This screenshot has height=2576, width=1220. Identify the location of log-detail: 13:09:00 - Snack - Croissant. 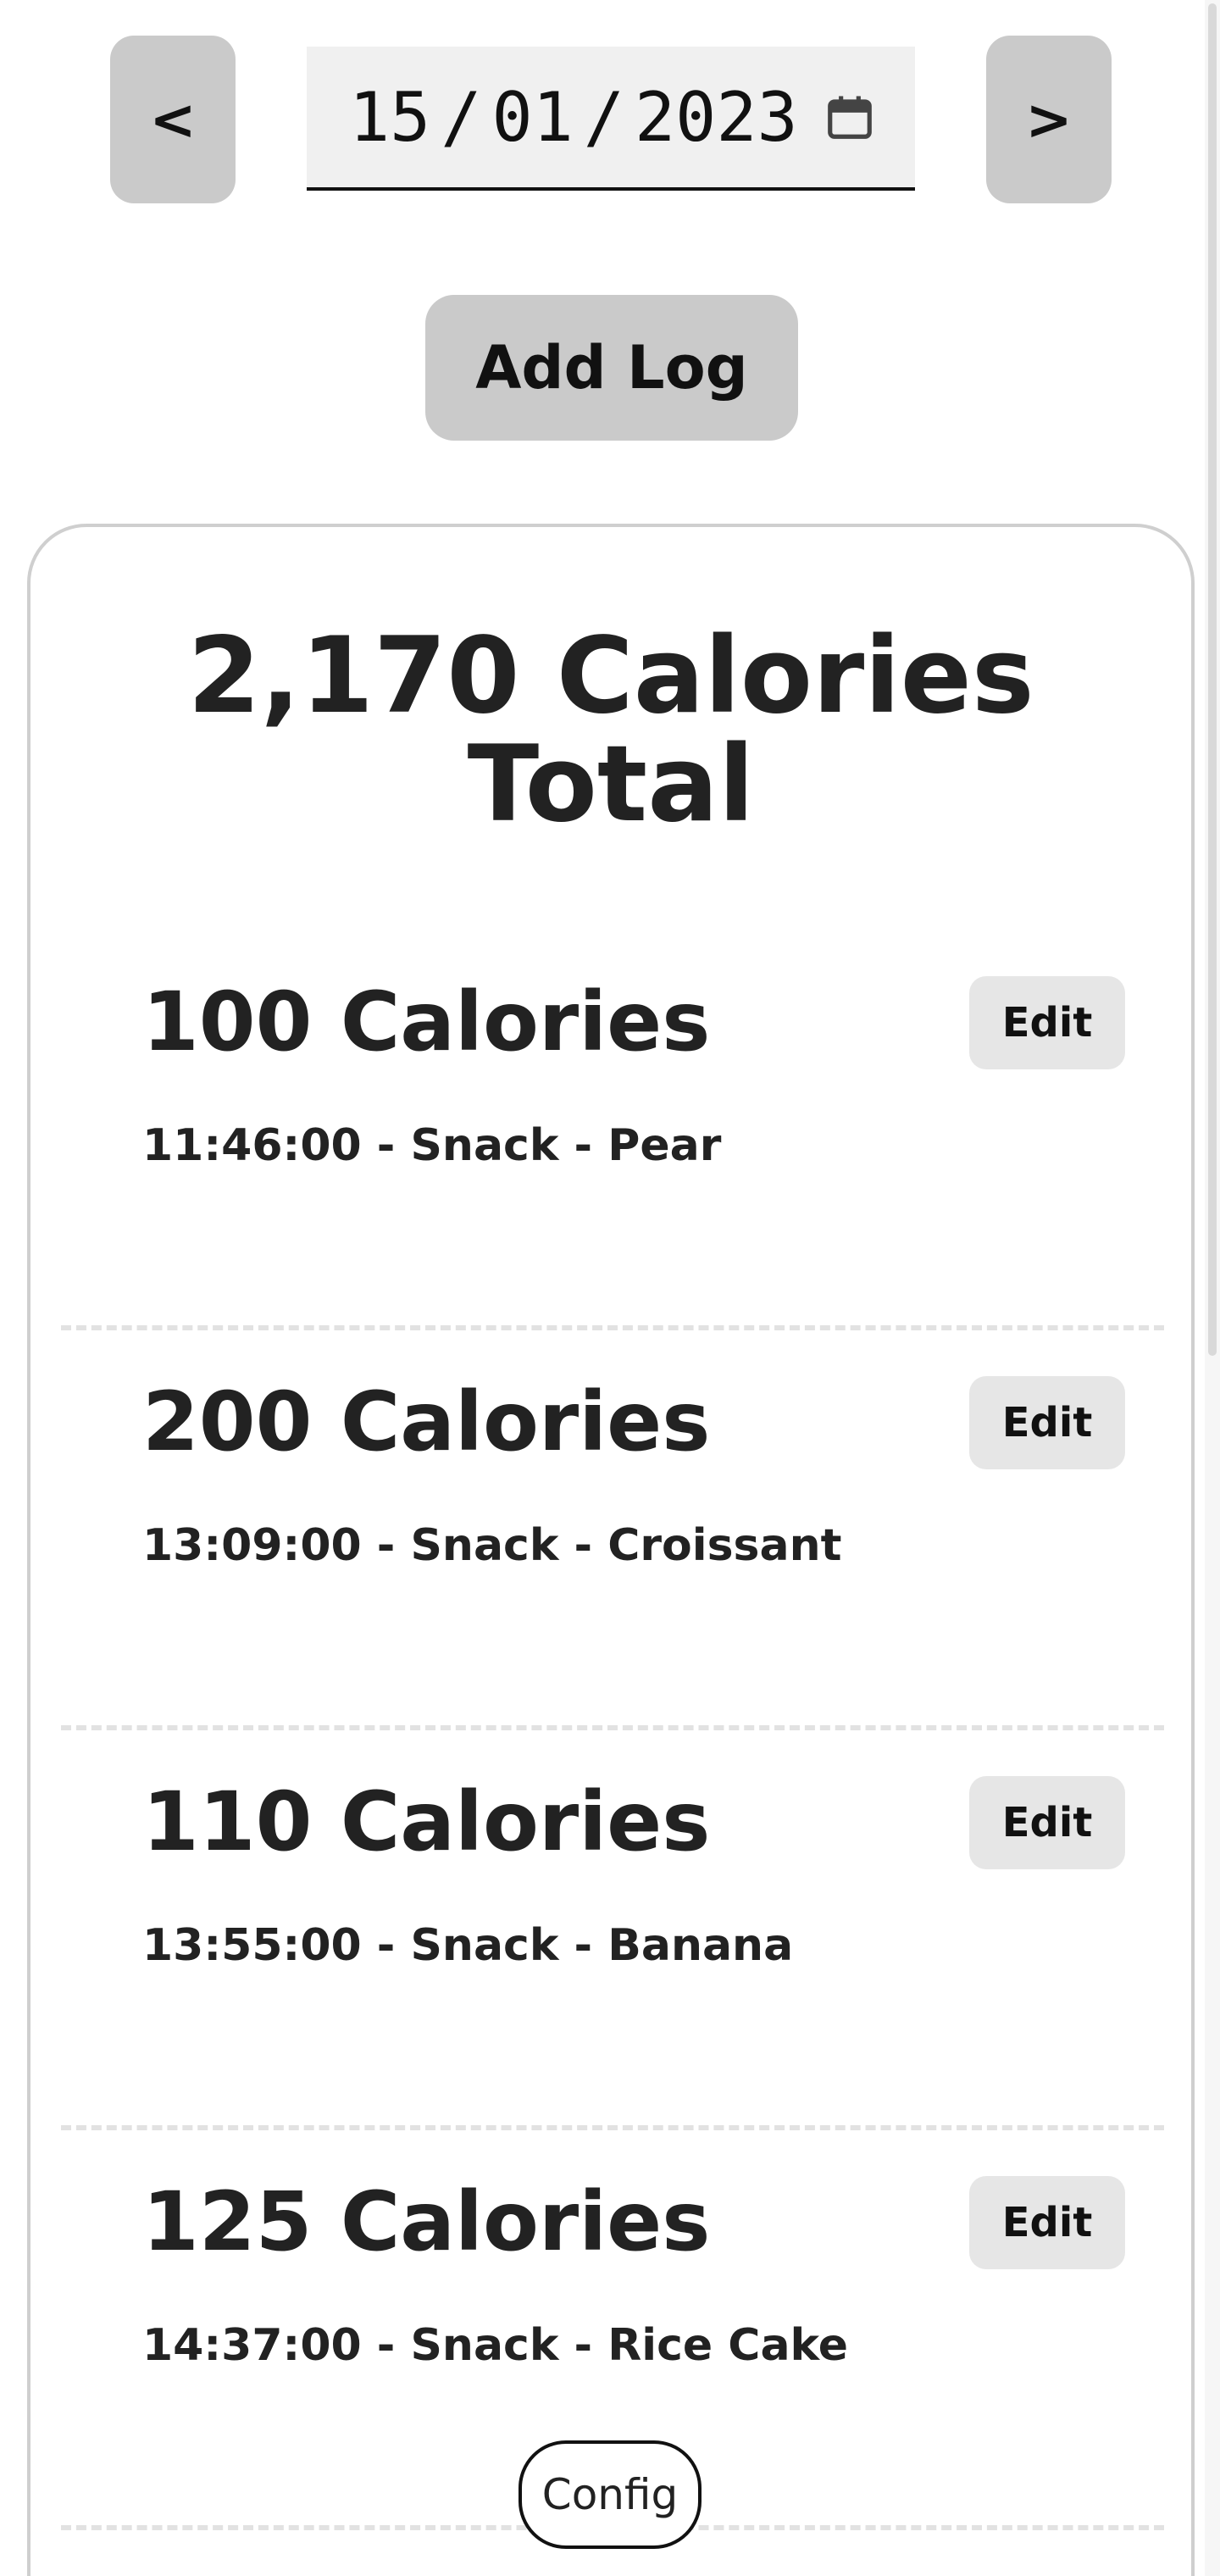
(492, 1545).